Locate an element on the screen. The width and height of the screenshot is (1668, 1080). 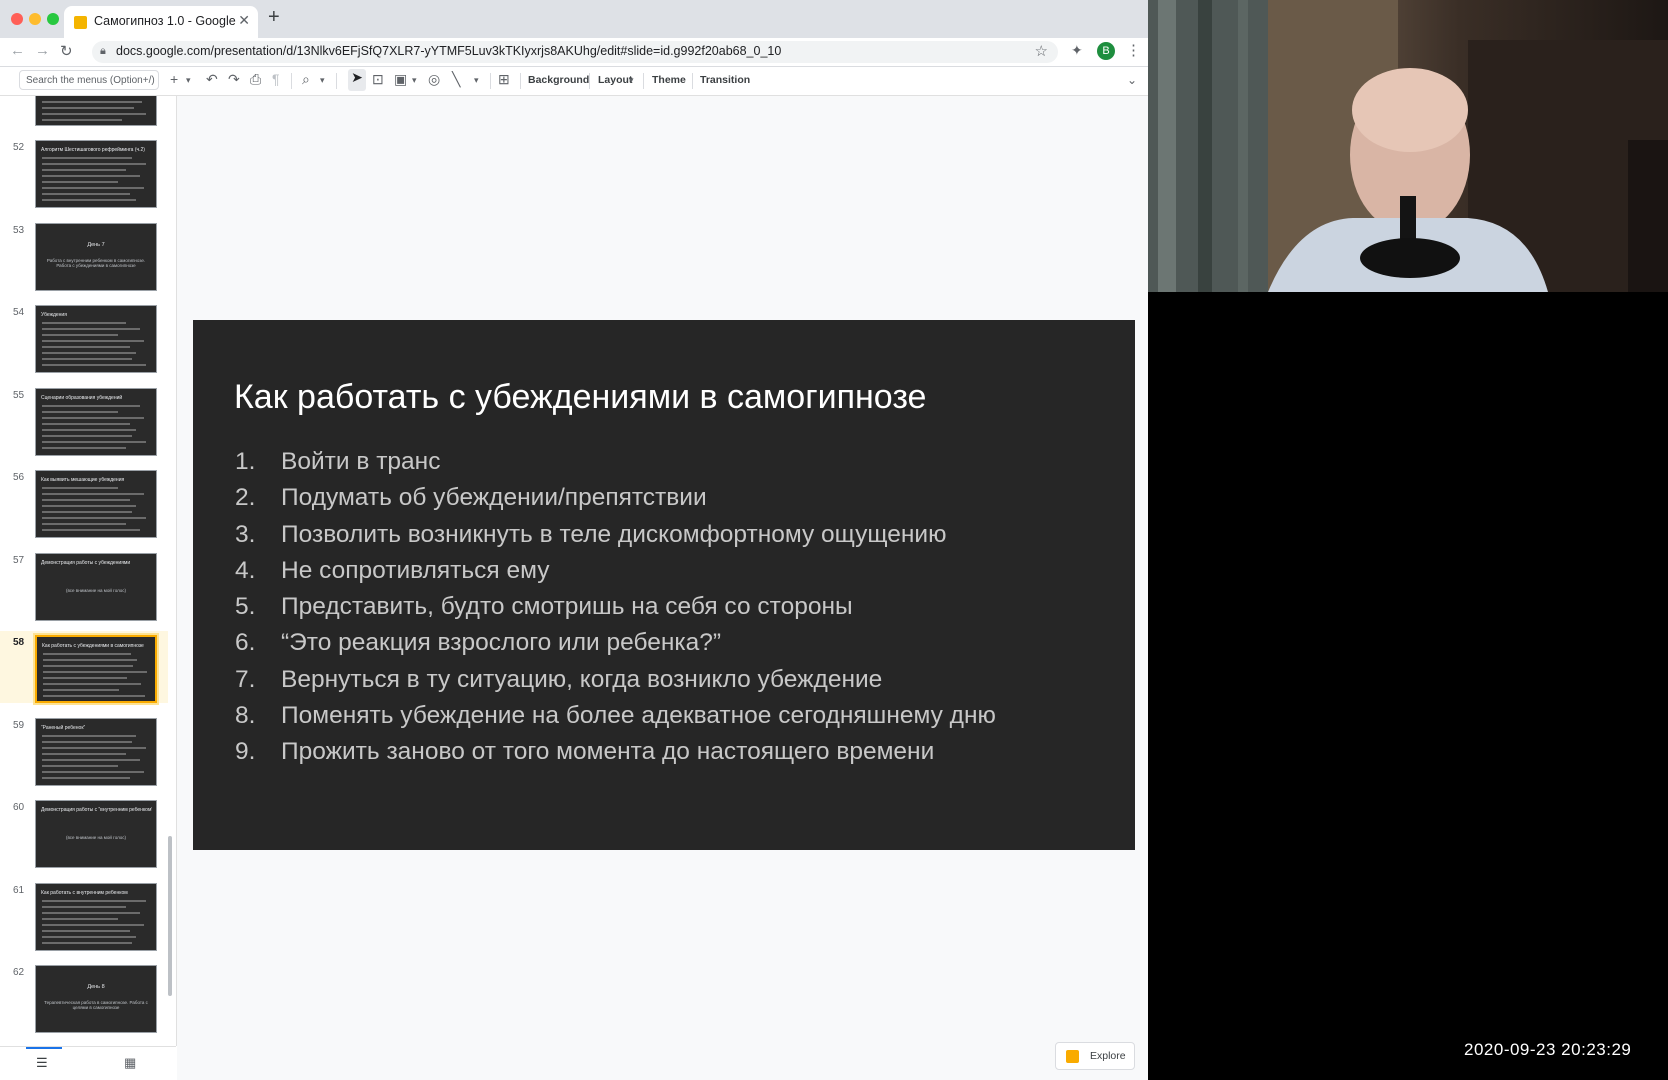
slide-title: Как работать с убеждениями в самогипнозе is located at coordinates (580, 397).